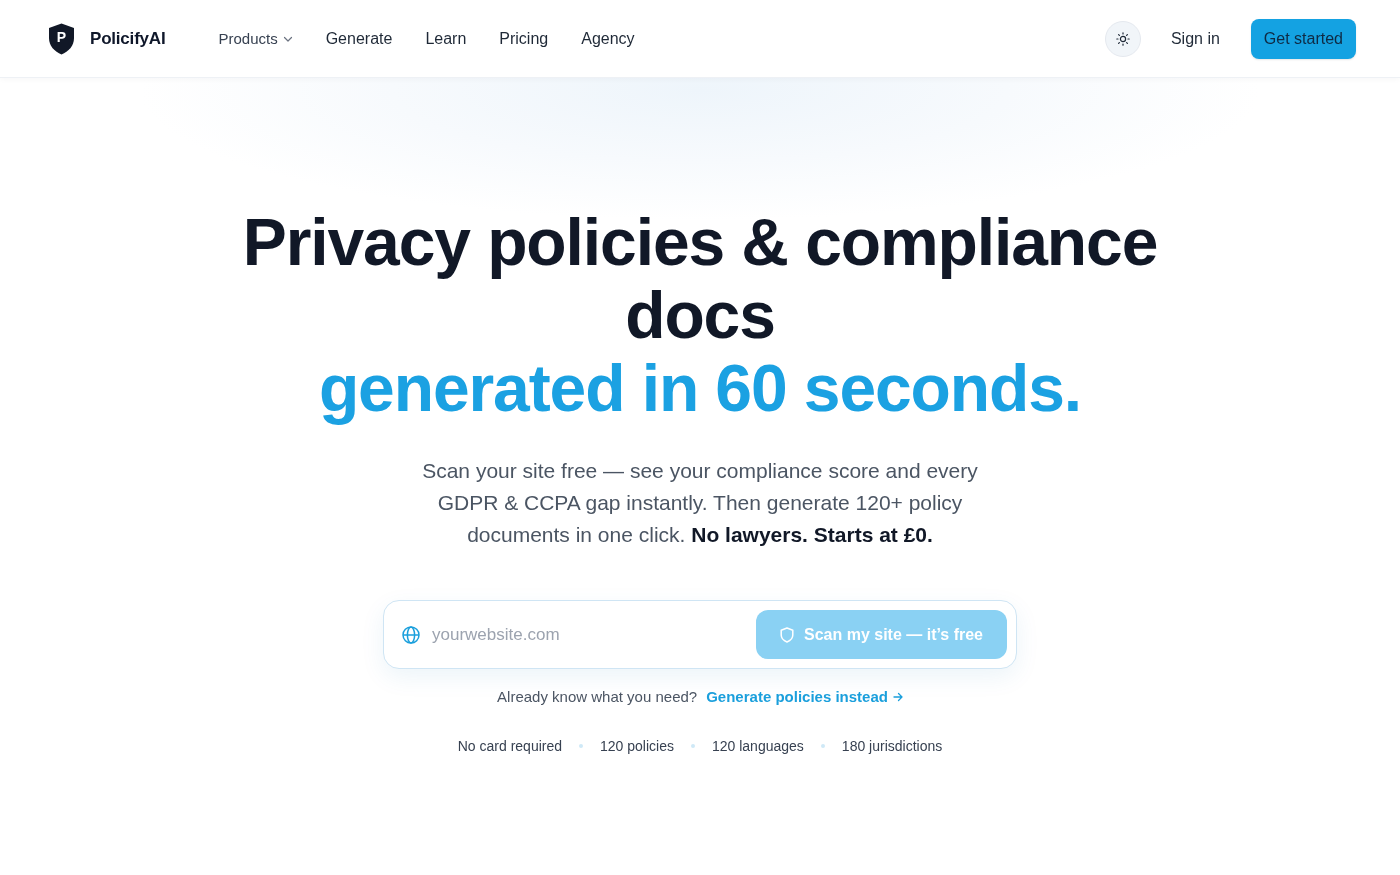  I want to click on nav-link: Generate, so click(359, 38).